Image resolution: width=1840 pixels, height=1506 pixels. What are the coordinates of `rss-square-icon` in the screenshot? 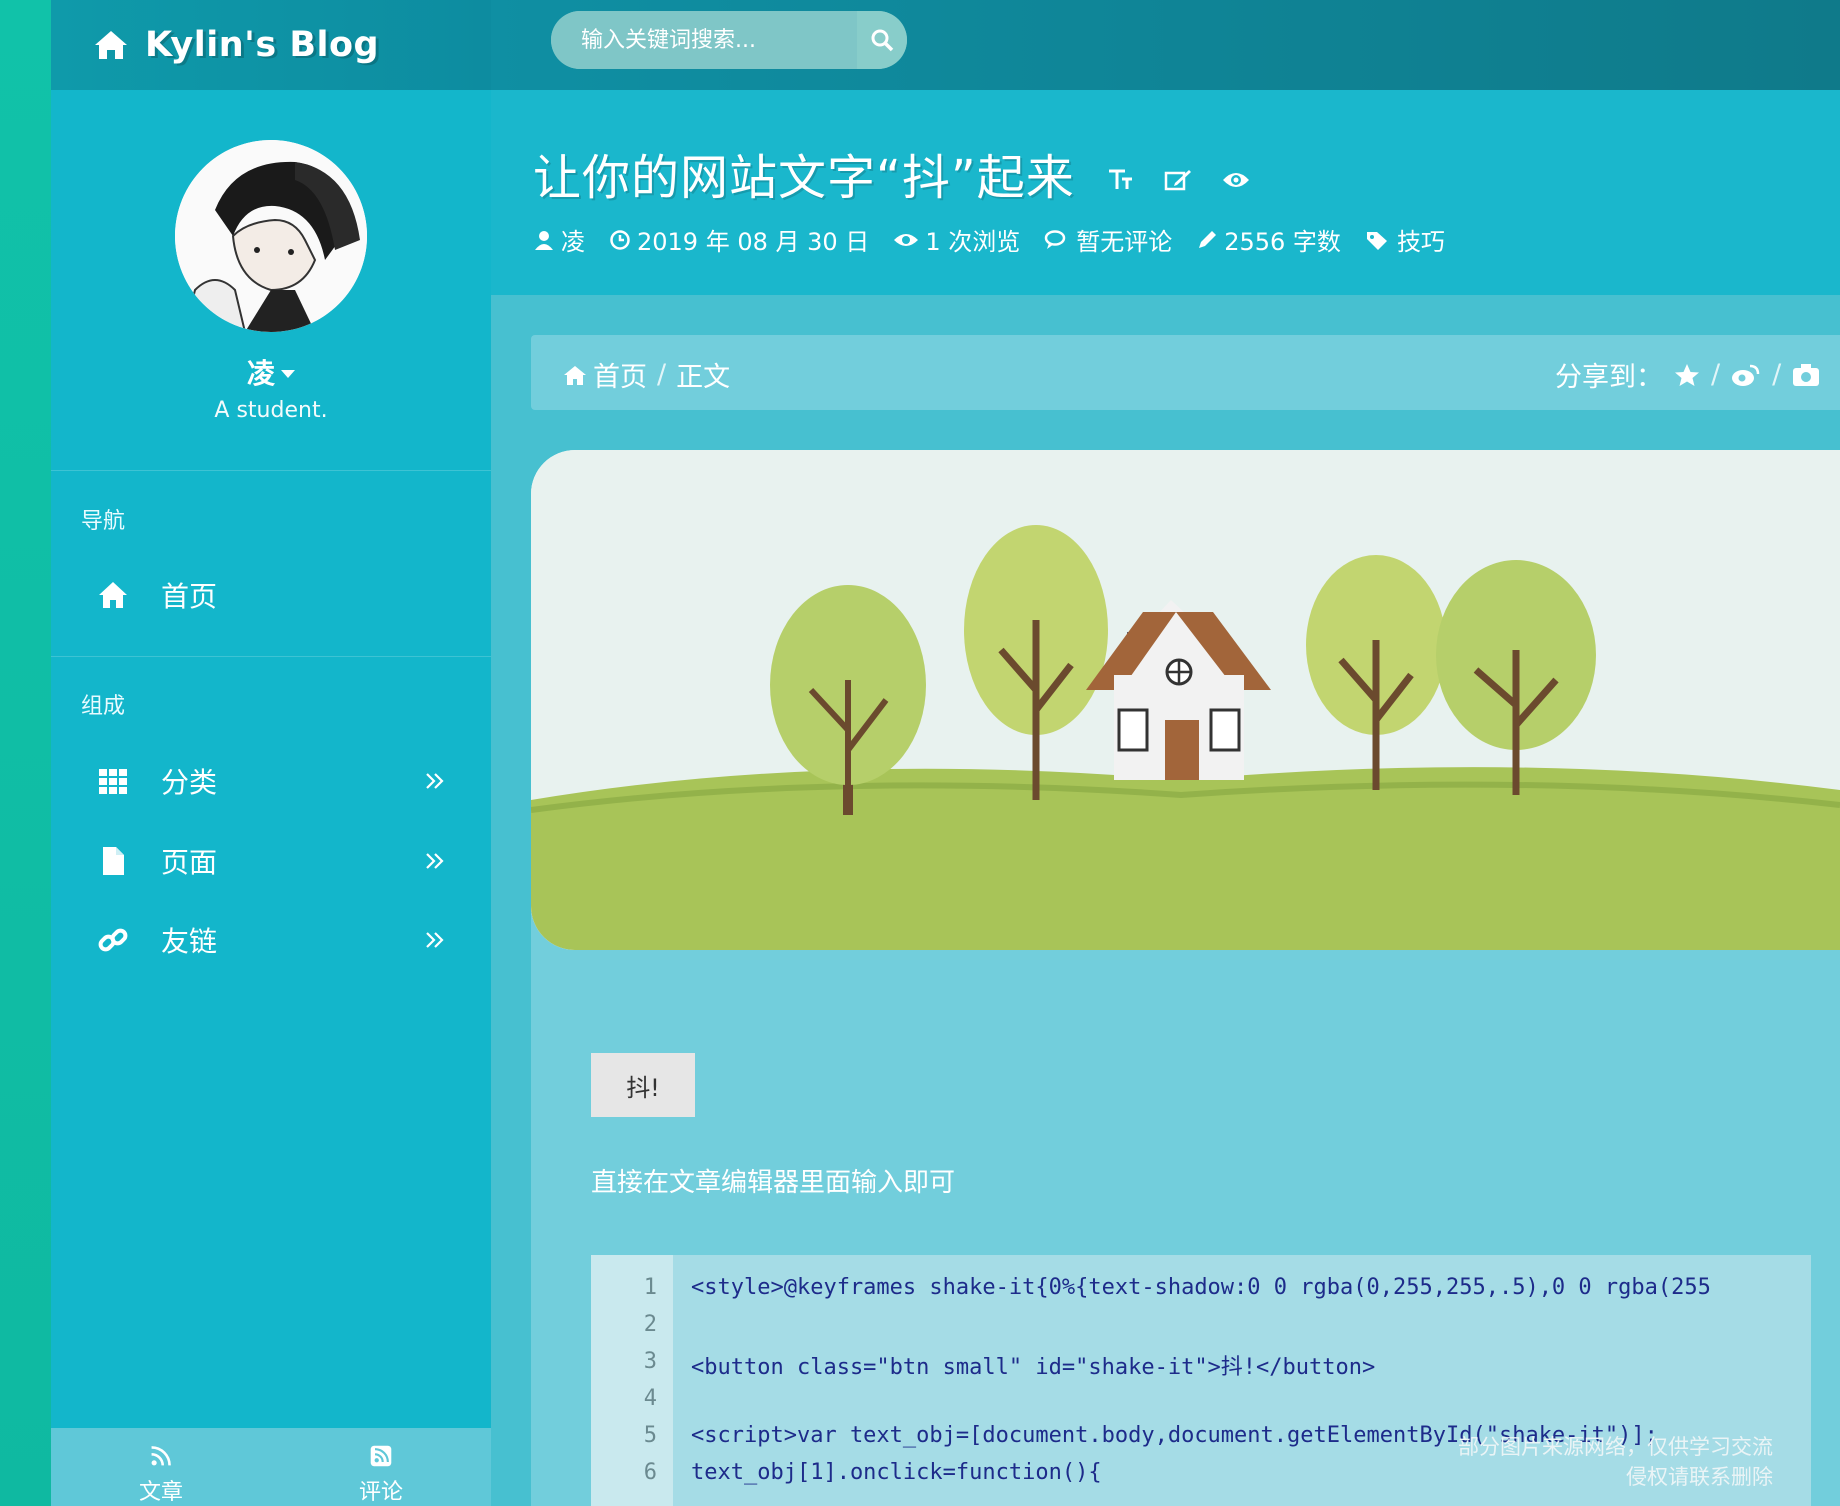 It's located at (381, 1456).